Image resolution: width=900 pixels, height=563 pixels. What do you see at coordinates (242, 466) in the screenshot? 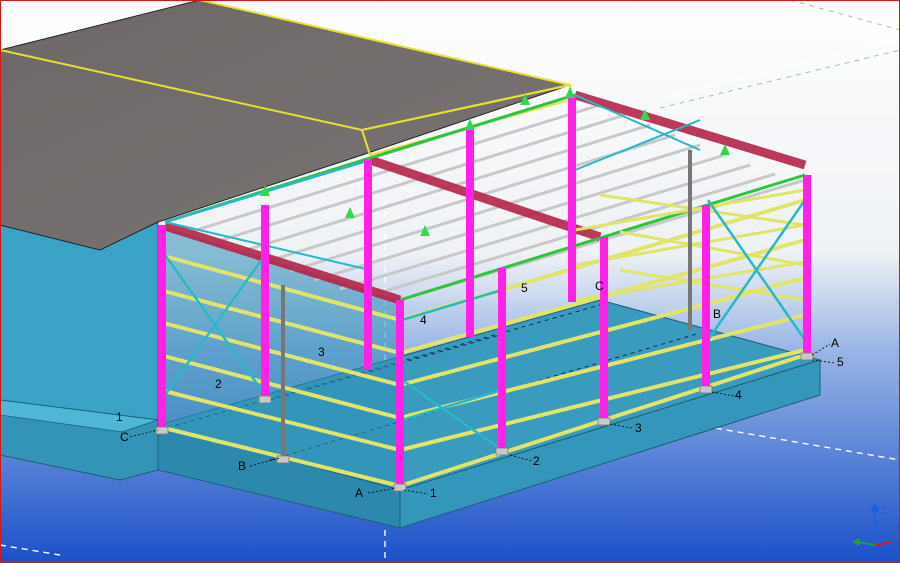
I see `grid-label-B-front: B` at bounding box center [242, 466].